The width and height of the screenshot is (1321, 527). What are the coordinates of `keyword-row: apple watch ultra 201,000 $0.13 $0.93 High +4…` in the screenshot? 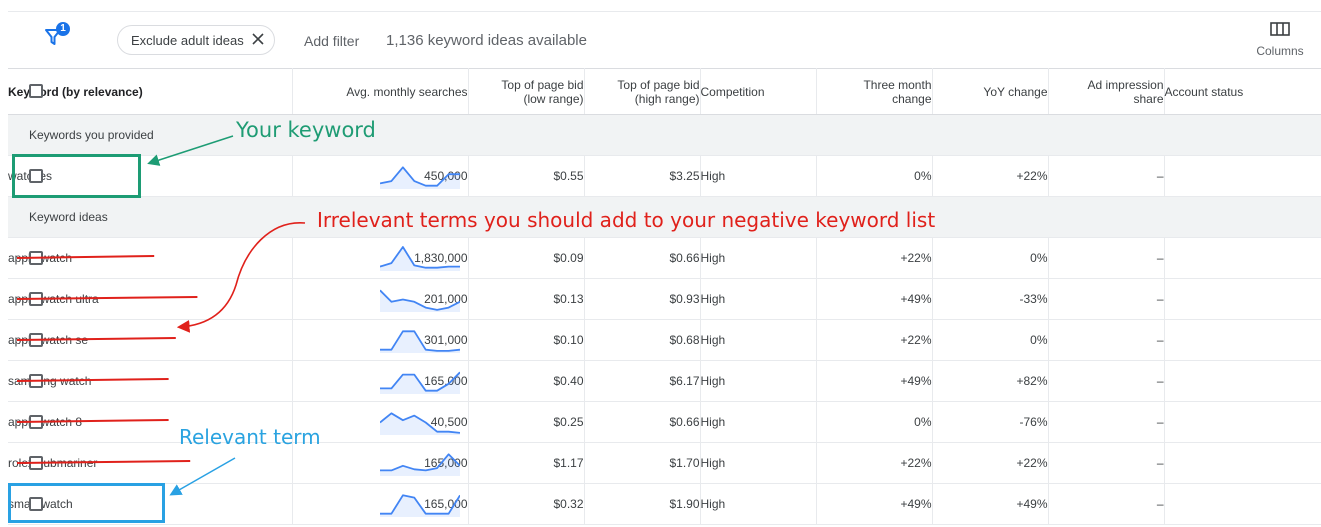 It's located at (664, 299).